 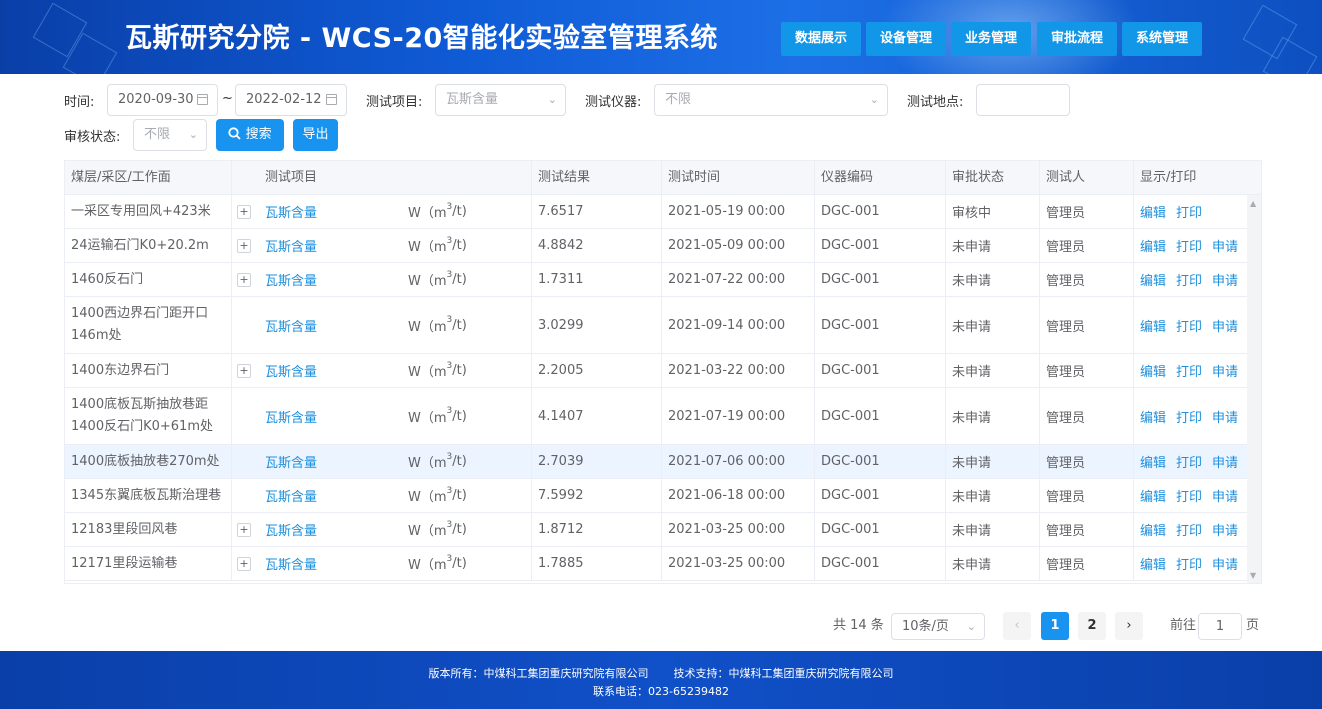 What do you see at coordinates (597, 211) in the screenshot?
I see `cell-result: 7.6517` at bounding box center [597, 211].